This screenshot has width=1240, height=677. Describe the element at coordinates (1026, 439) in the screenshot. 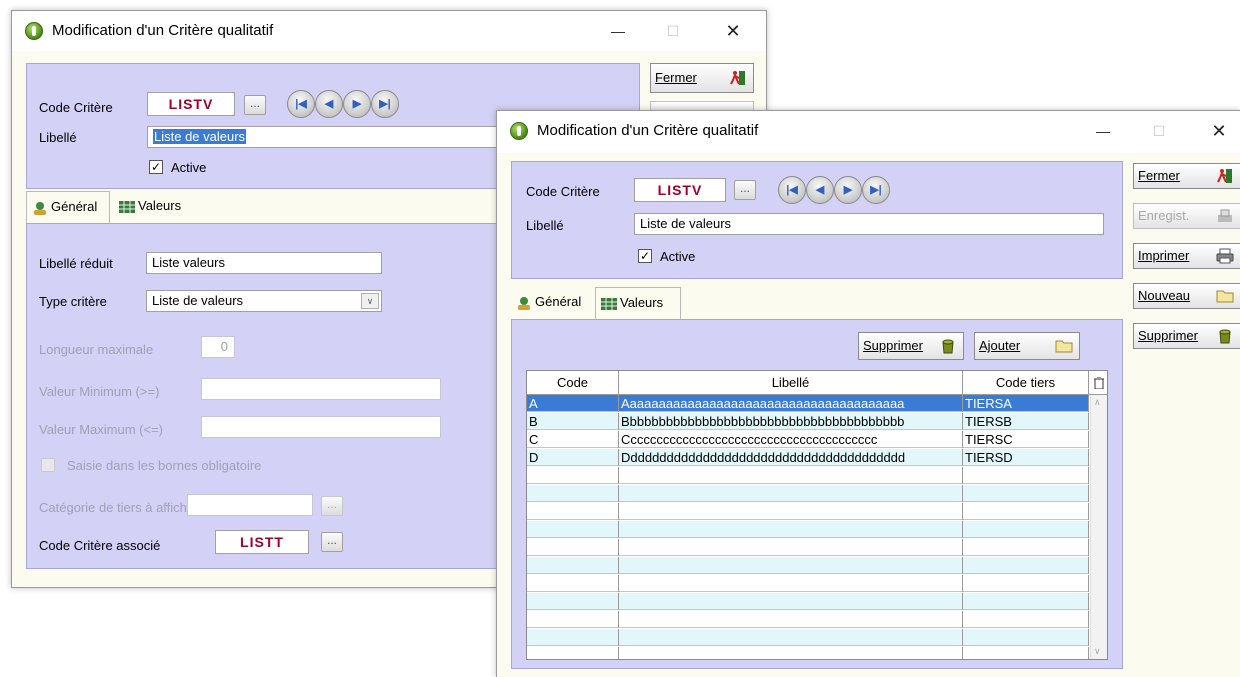

I see `cell-tiers: TIERSC` at that location.